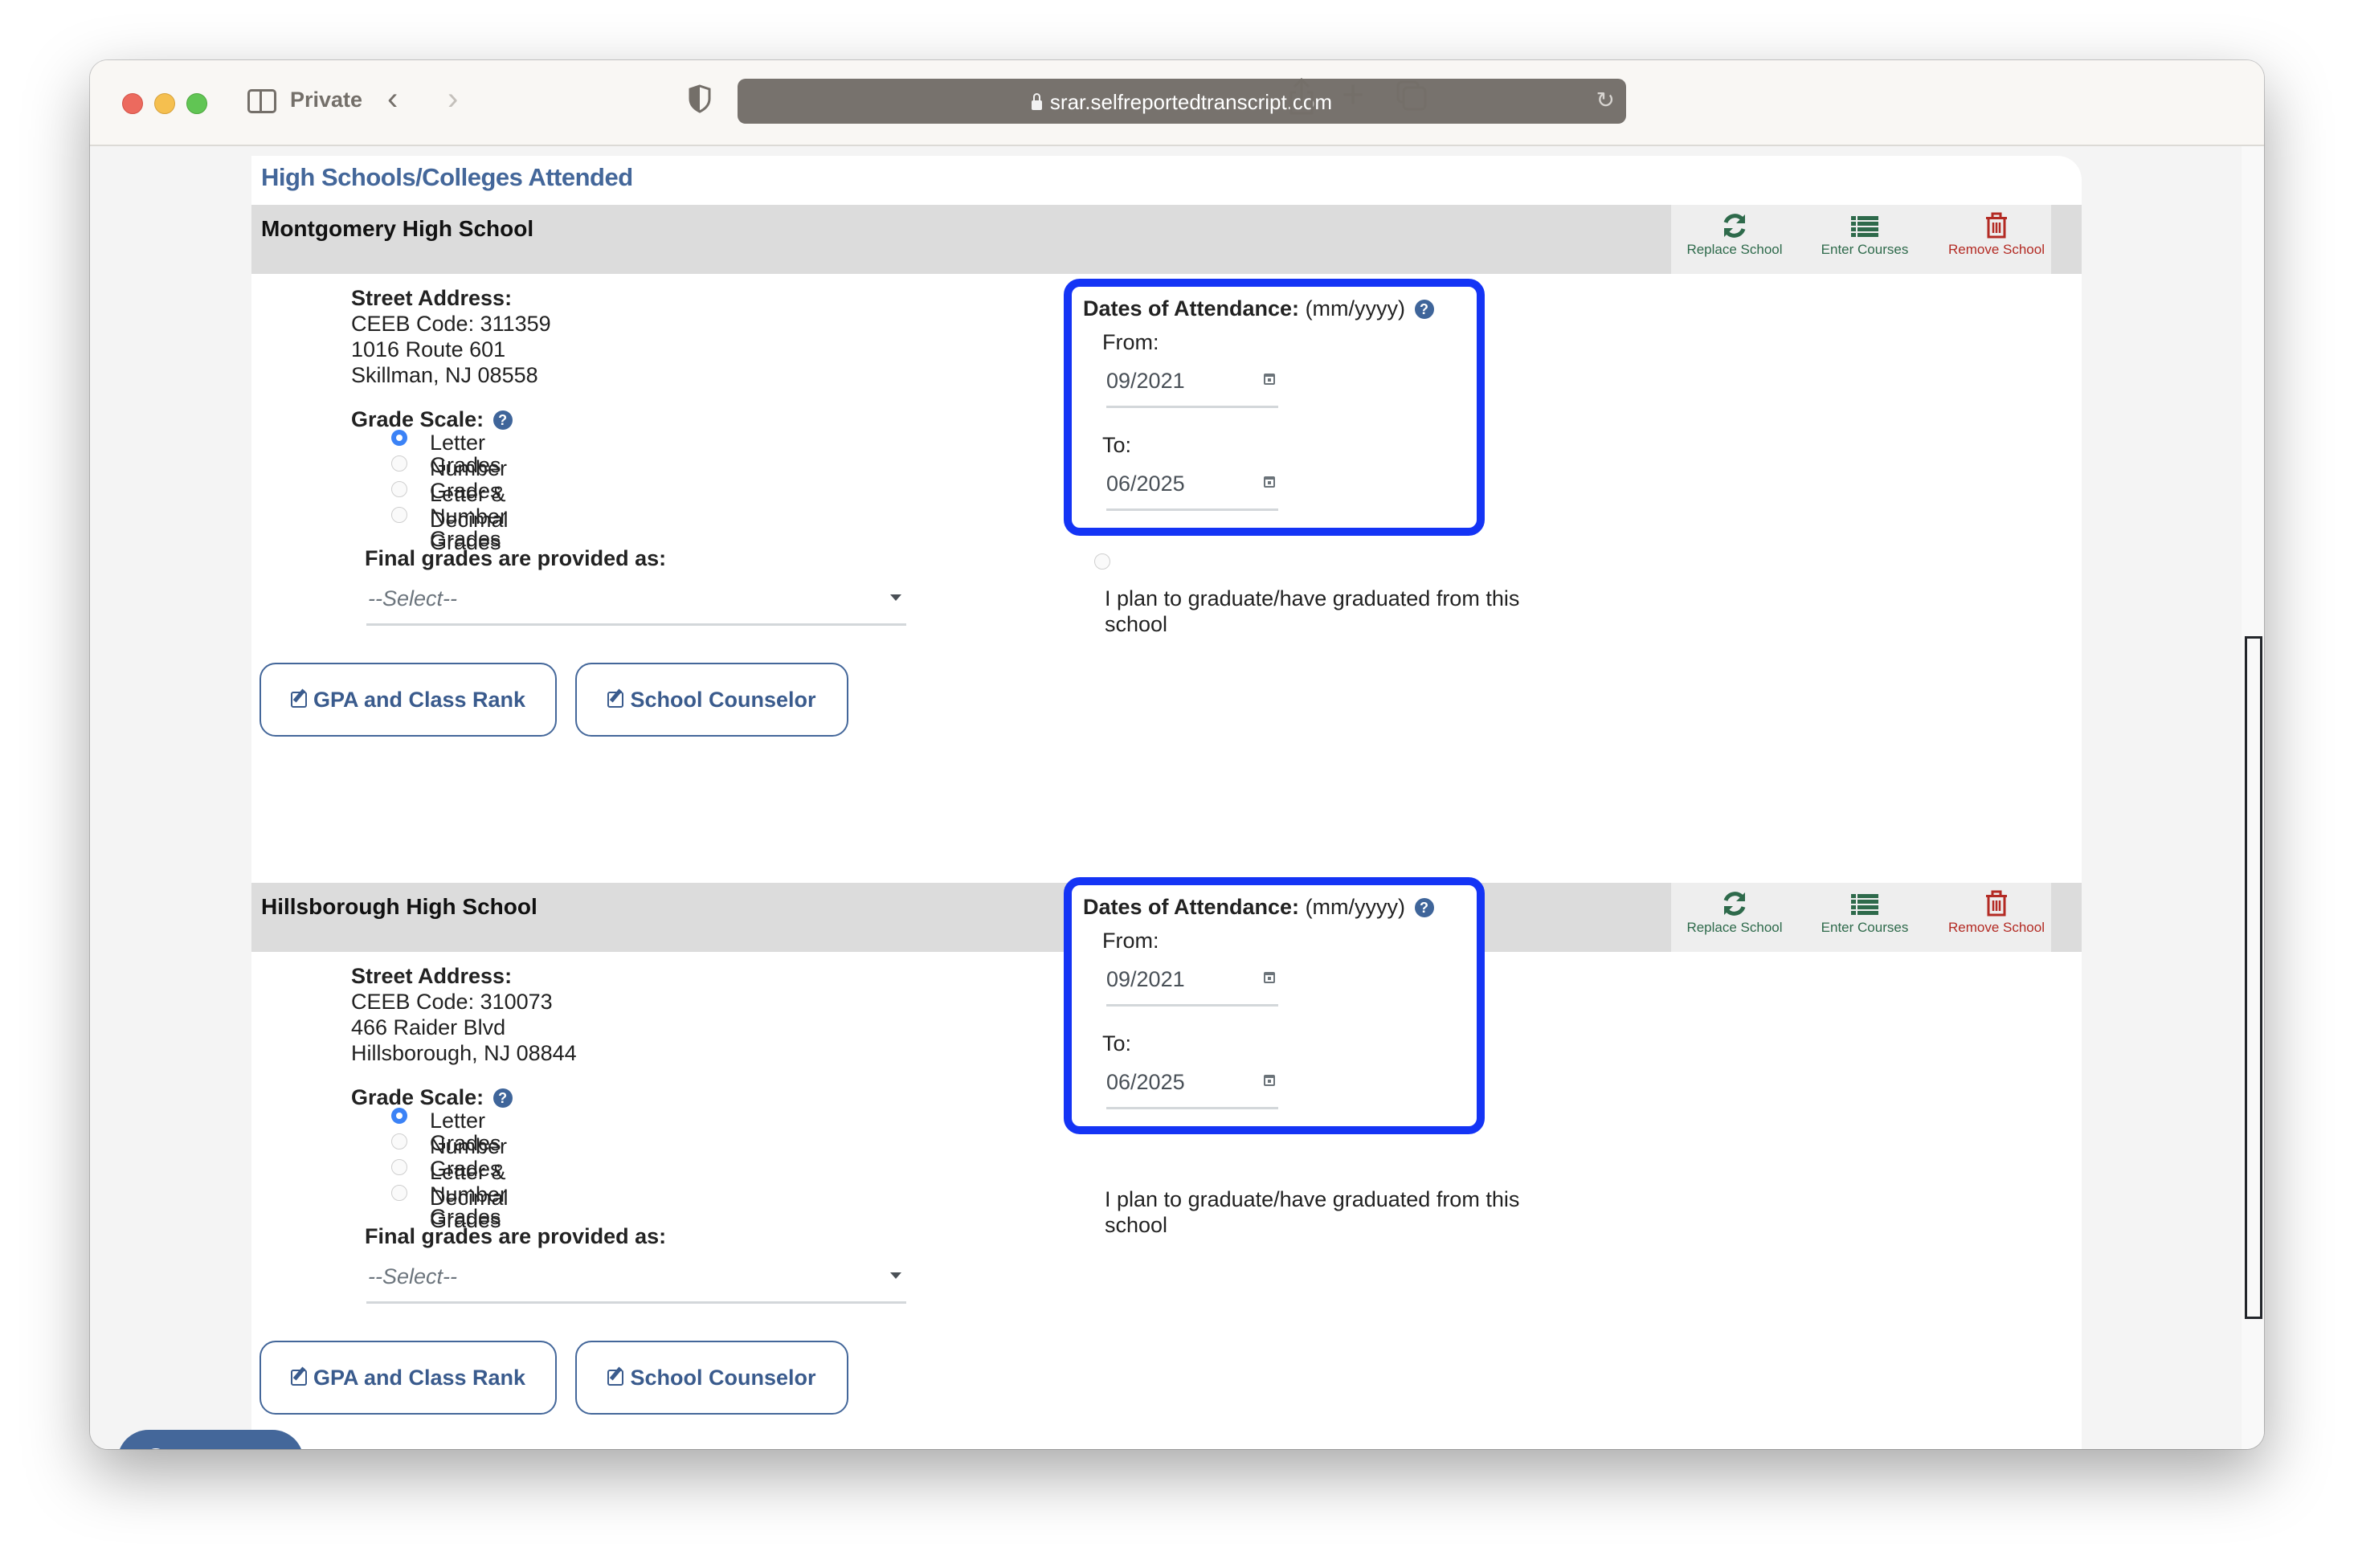 The height and width of the screenshot is (1568, 2354). What do you see at coordinates (164, 103) in the screenshot?
I see `minimize-window-button` at bounding box center [164, 103].